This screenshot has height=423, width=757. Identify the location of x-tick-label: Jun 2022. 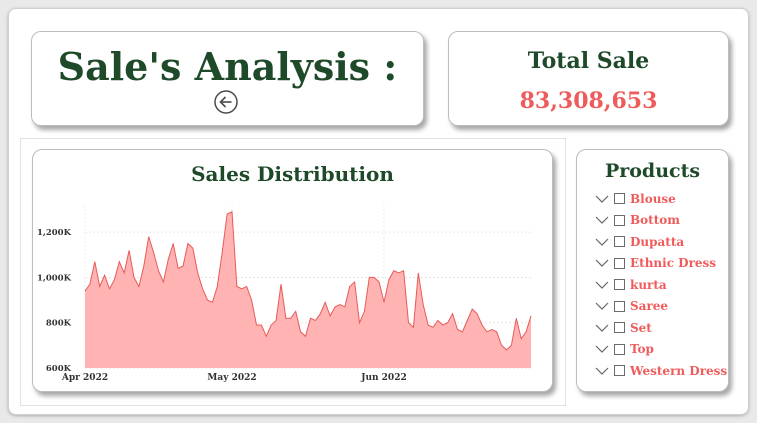
(383, 378).